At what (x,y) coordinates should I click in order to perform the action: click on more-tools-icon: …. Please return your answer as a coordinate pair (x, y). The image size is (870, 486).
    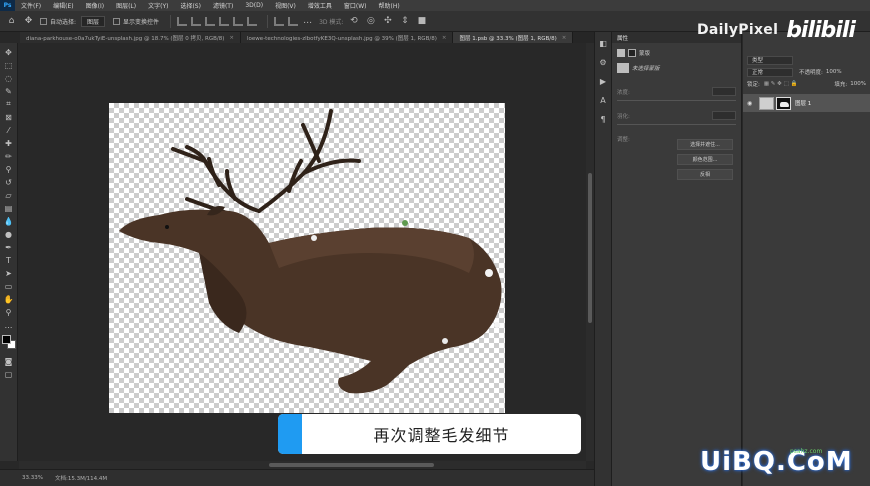
    Looking at the image, I should click on (9, 325).